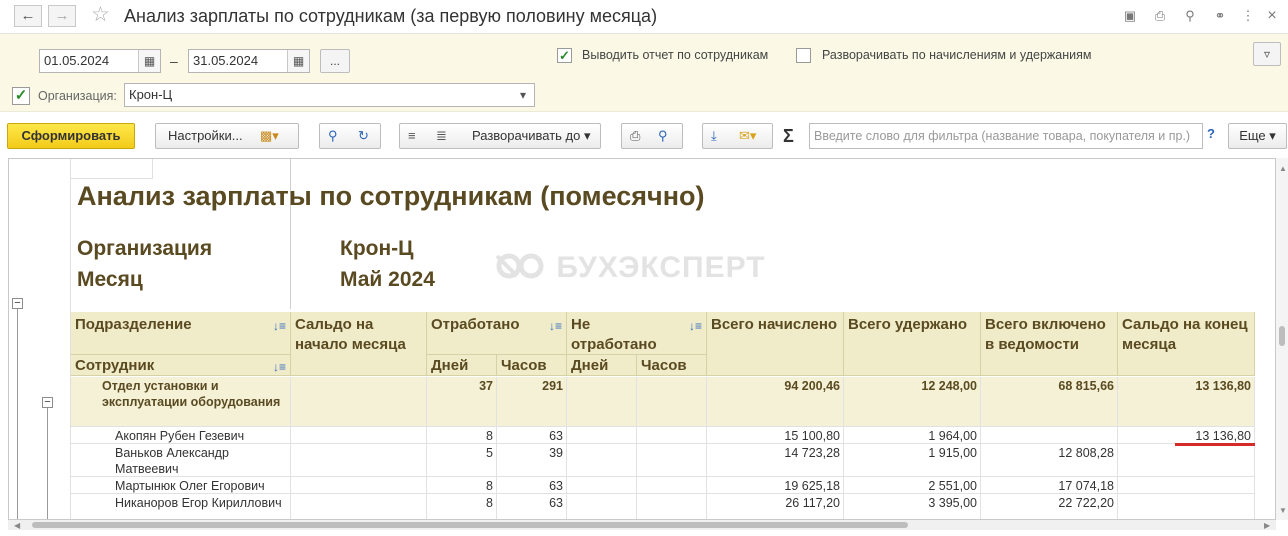 This screenshot has width=1288, height=536. Describe the element at coordinates (47, 402) in the screenshot. I see `collapse-group-toggle-icon: −` at that location.